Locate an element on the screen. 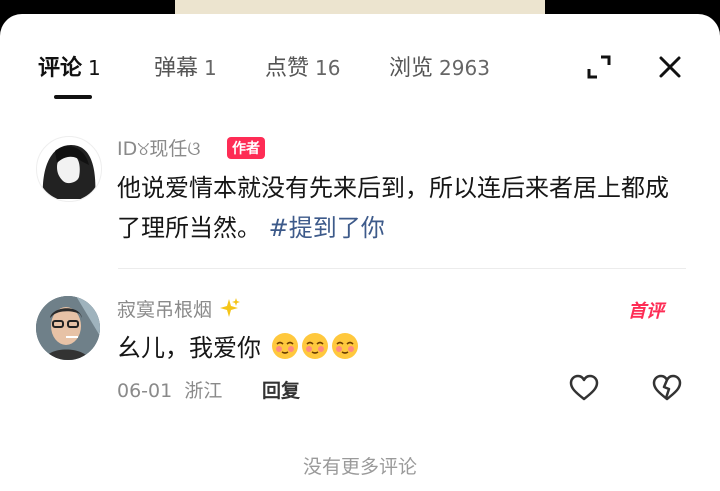 The height and width of the screenshot is (491, 720). first-comment-badge: 首评 is located at coordinates (646, 311).